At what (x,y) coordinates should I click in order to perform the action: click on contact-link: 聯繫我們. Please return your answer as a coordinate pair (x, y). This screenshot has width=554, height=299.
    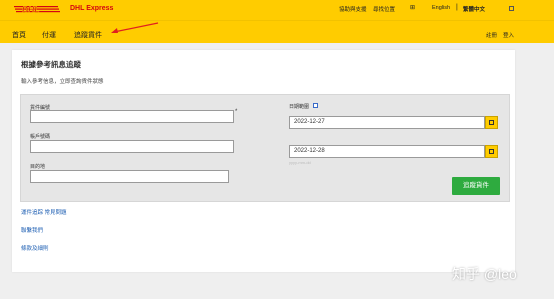
    Looking at the image, I should click on (32, 230).